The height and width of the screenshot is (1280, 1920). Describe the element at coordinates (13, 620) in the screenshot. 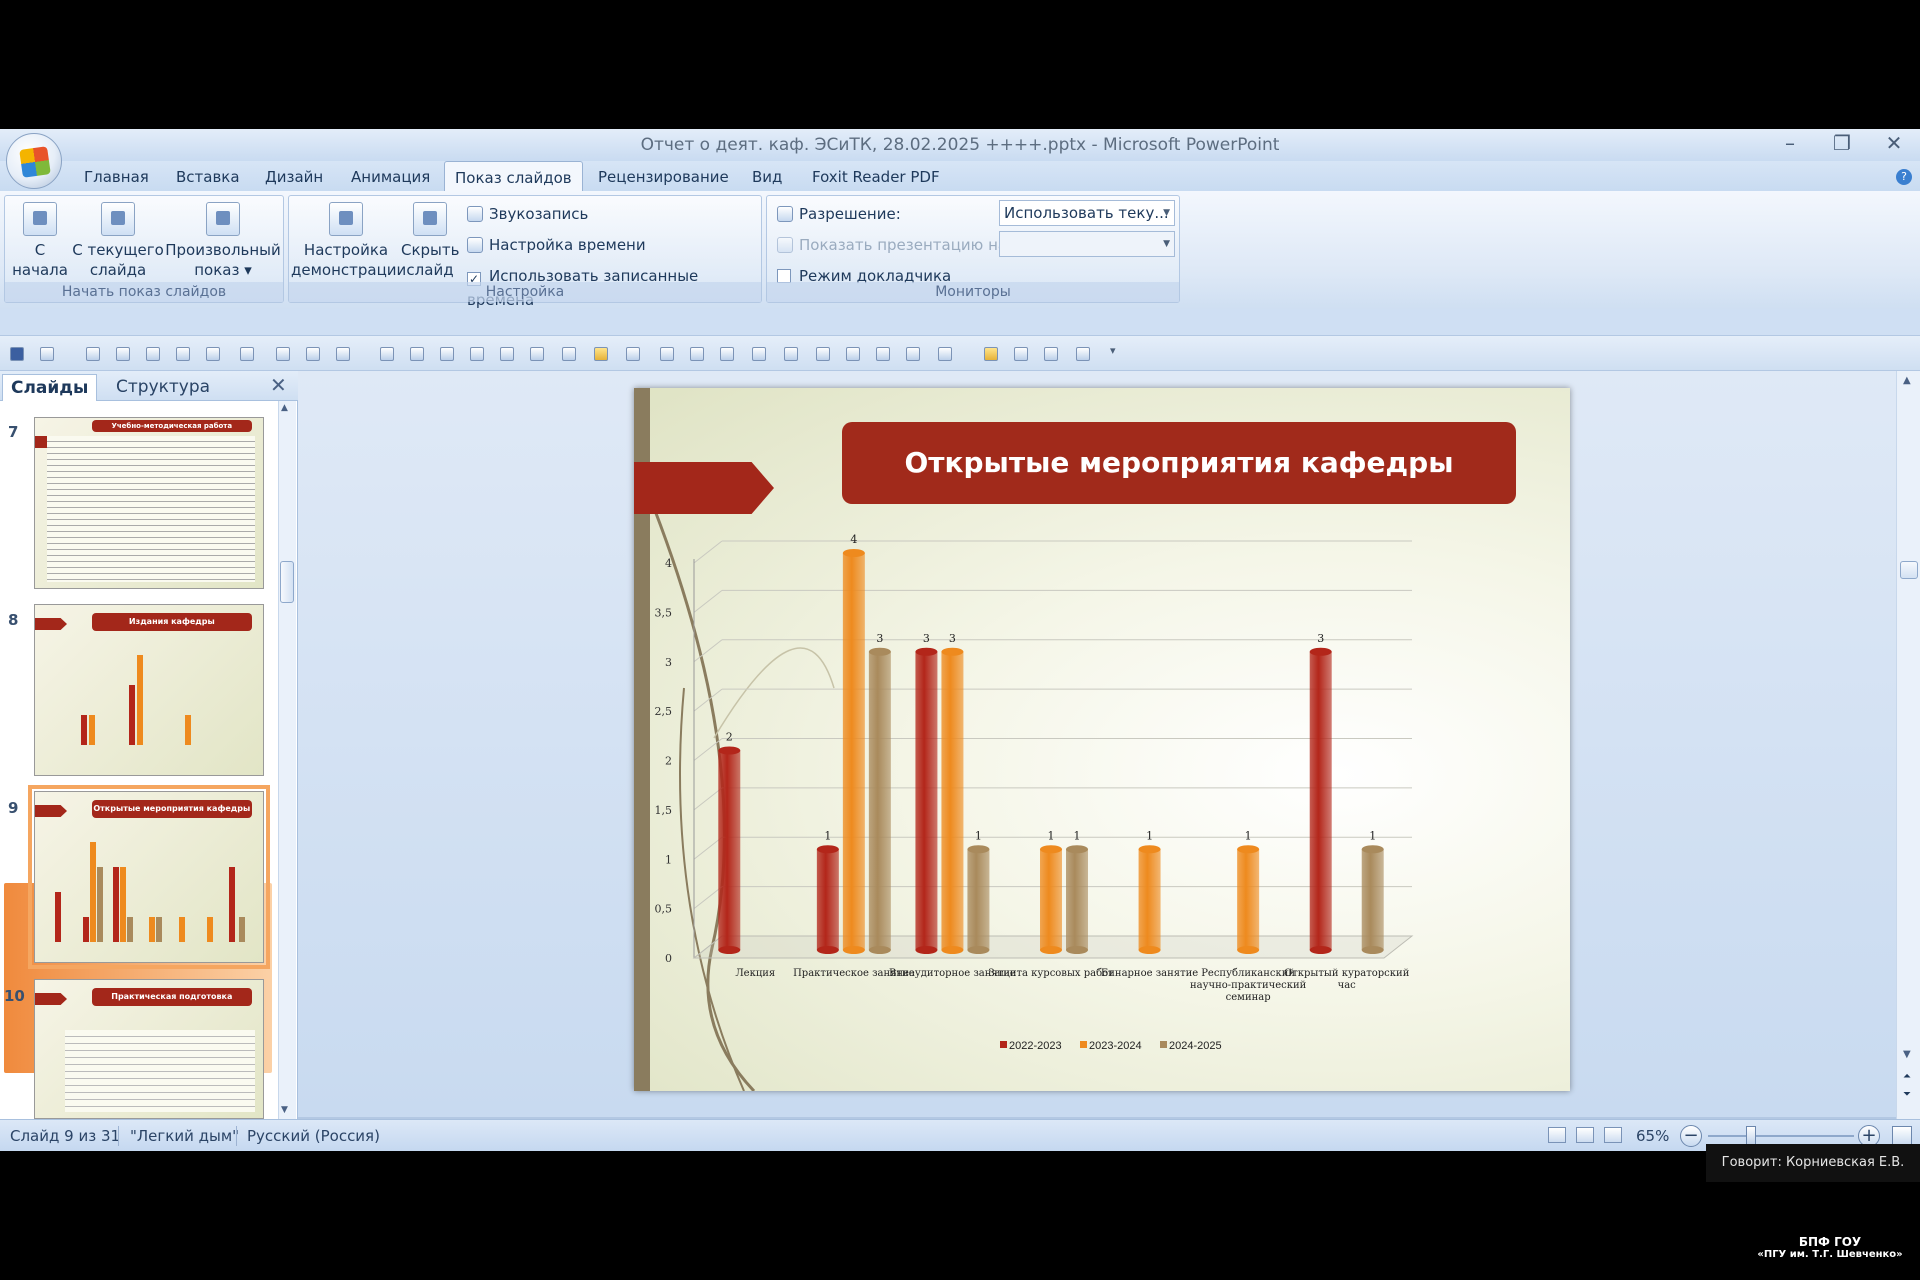

I see `slide-number: 8` at that location.